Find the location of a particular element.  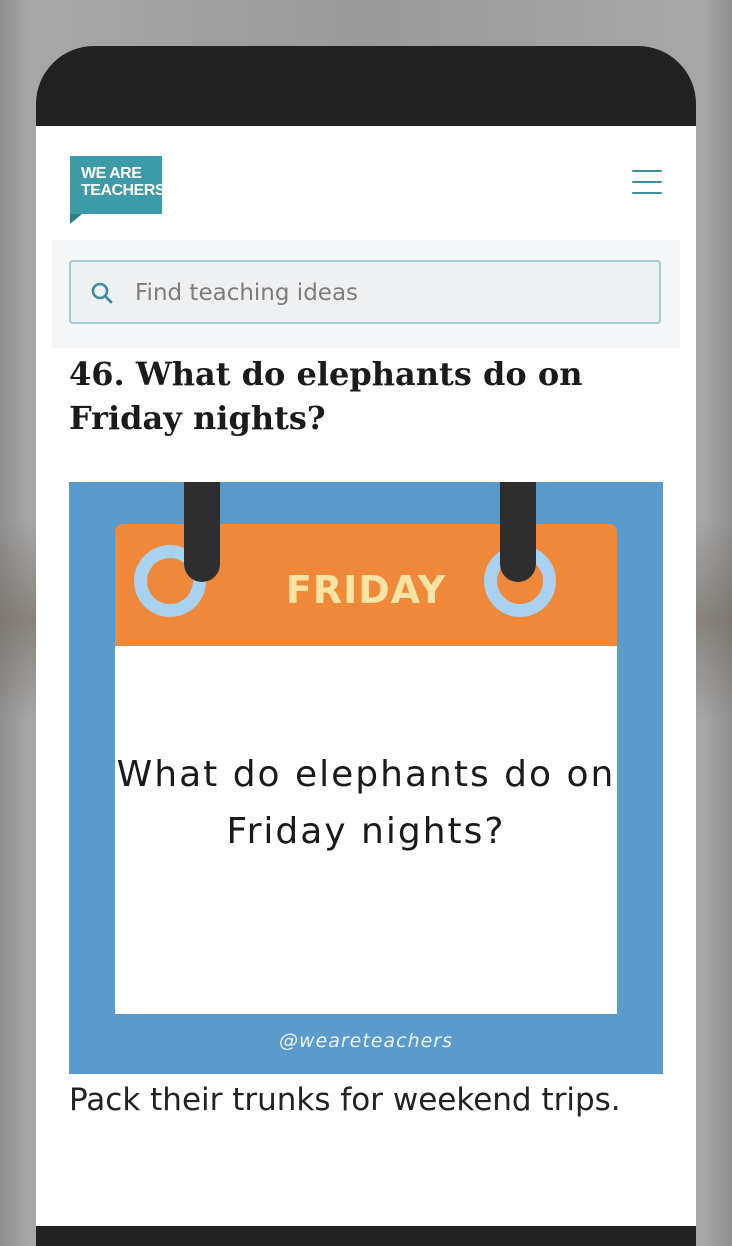

site-logo: WE ARE TEACHERS is located at coordinates (118, 185).